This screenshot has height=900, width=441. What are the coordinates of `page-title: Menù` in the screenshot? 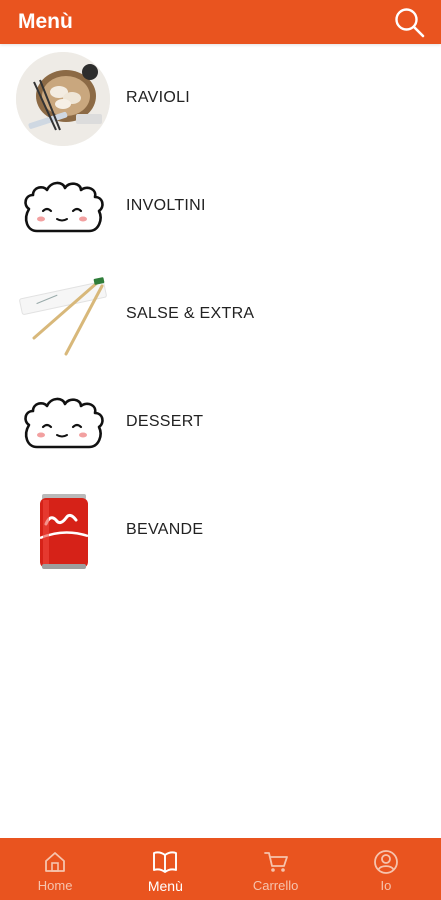 It's located at (45, 21).